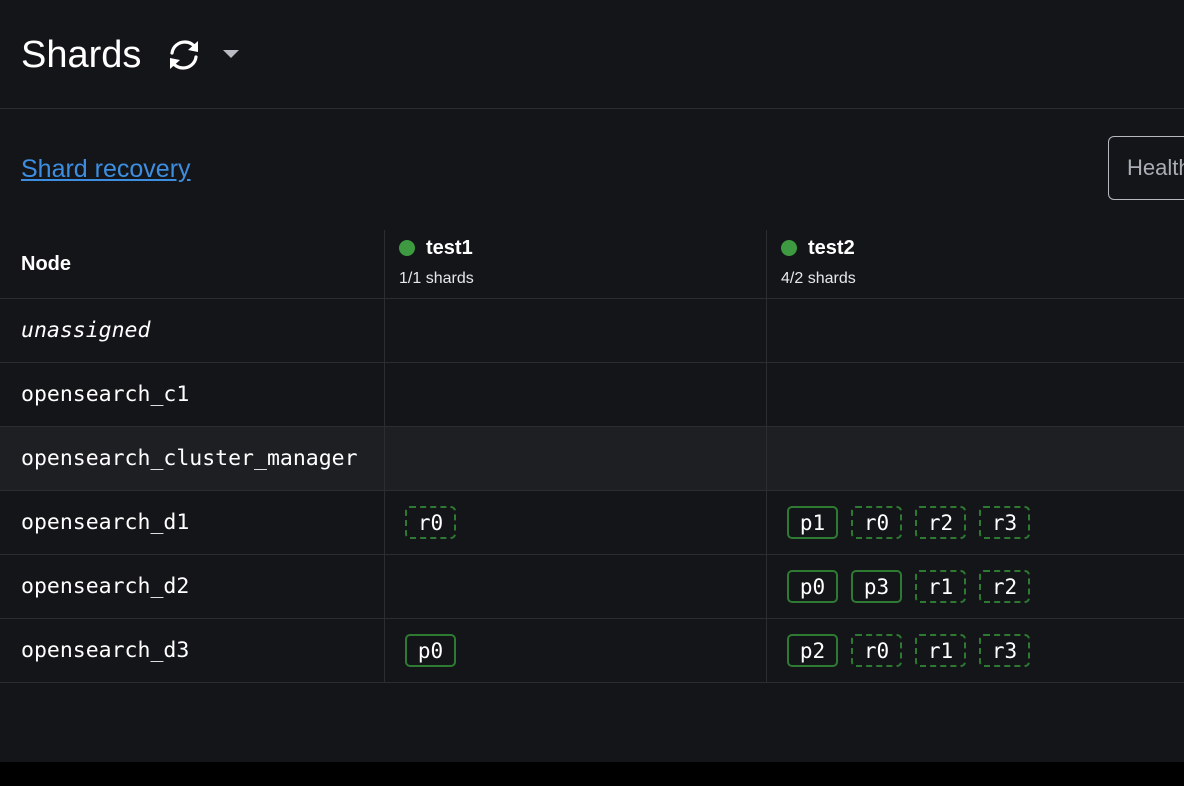 The width and height of the screenshot is (1184, 786). Describe the element at coordinates (46, 263) in the screenshot. I see `node-header-label: Node` at that location.